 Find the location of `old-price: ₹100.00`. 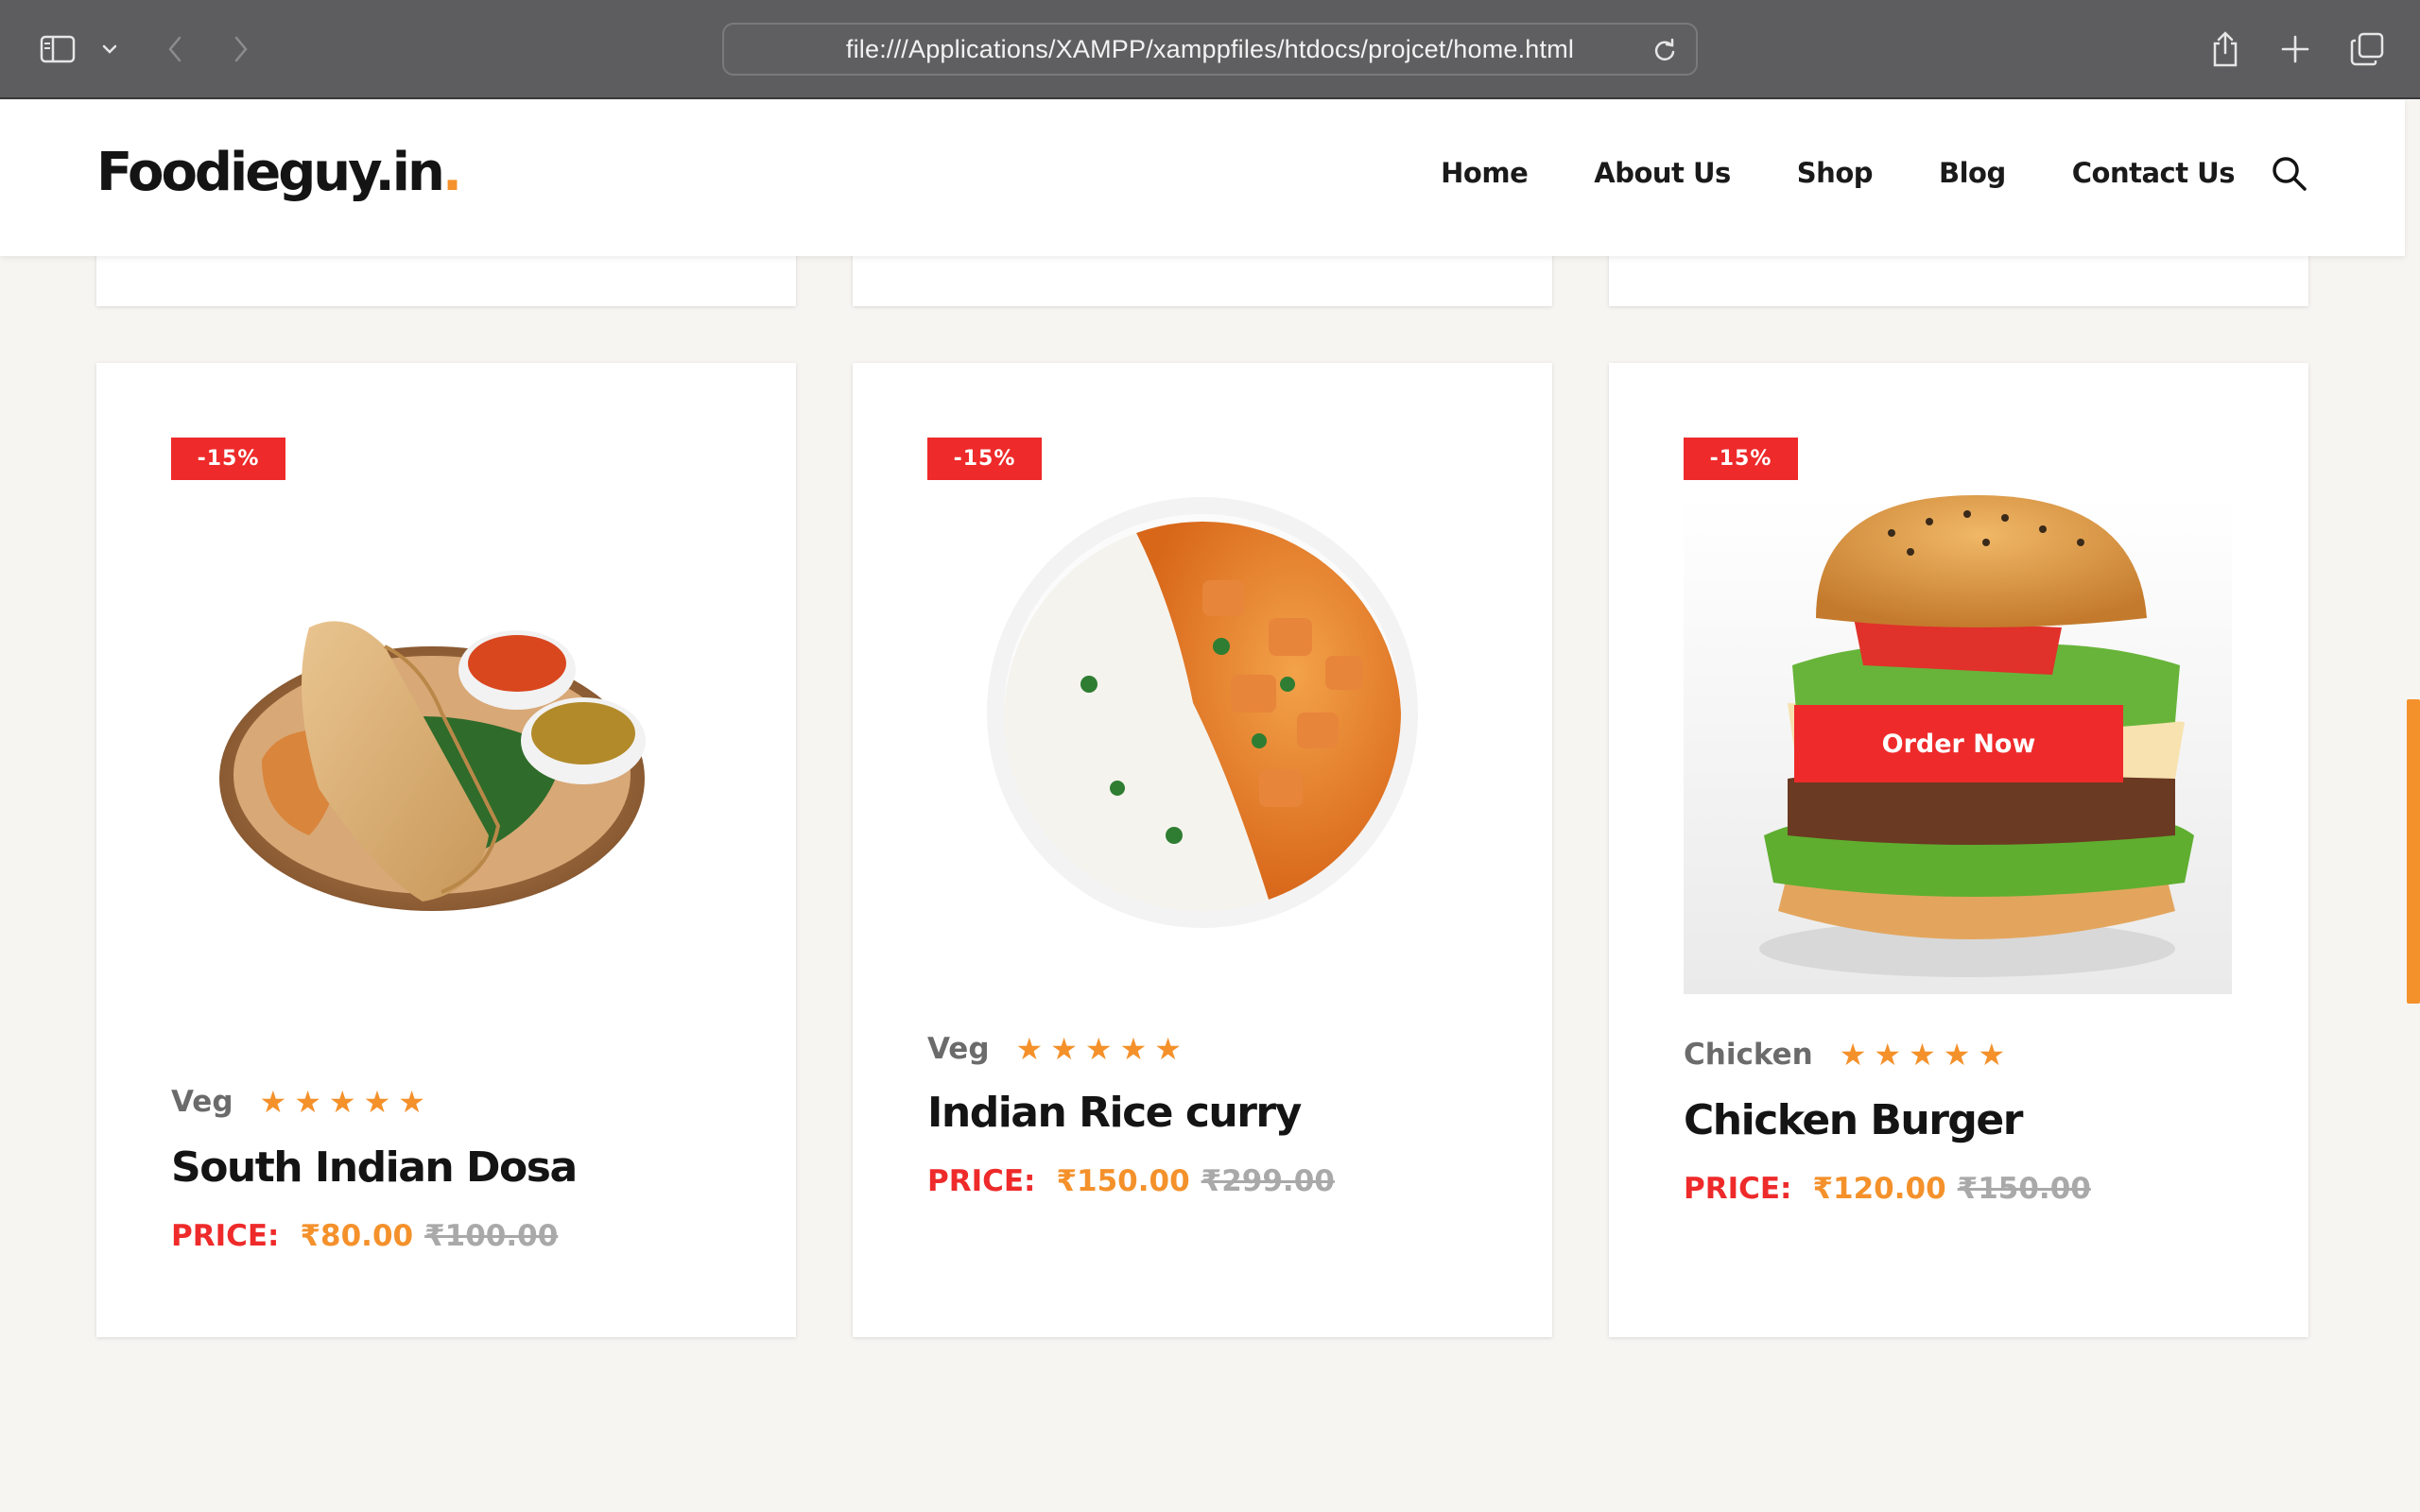

old-price: ₹100.00 is located at coordinates (491, 1236).